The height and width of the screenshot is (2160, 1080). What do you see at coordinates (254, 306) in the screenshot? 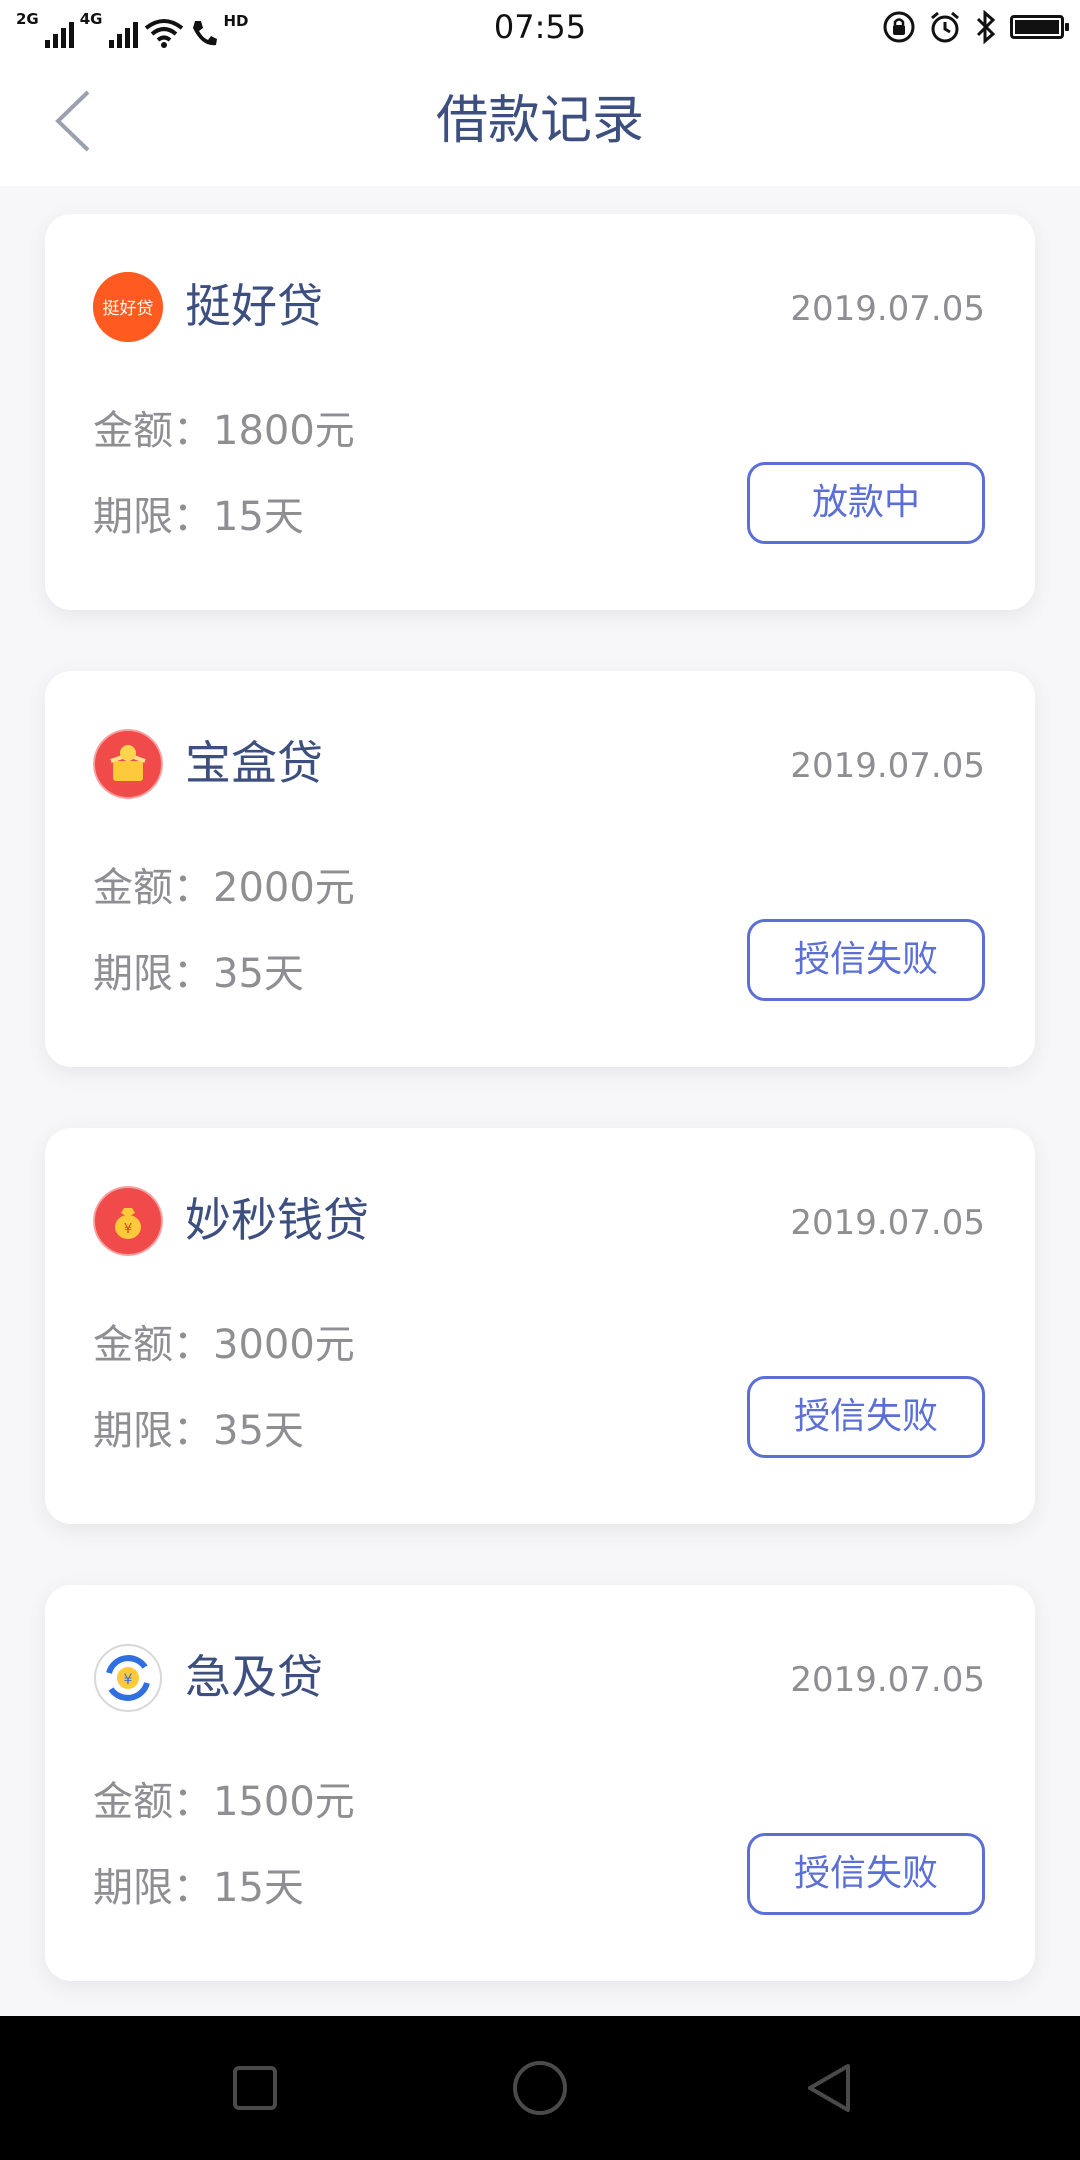
I see `product-name: 挺好贷` at bounding box center [254, 306].